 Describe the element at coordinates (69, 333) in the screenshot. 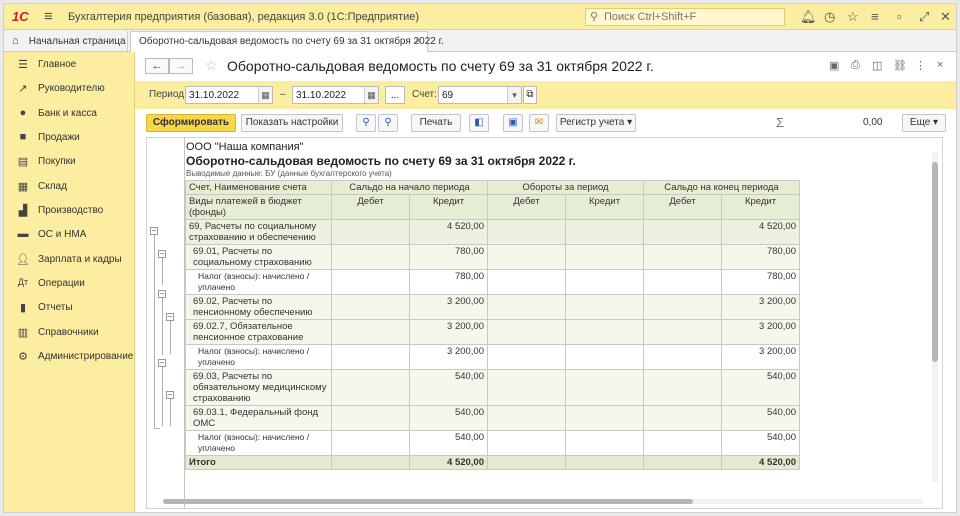

I see `sidebar-item-catalogs: ▥ Справочники` at that location.